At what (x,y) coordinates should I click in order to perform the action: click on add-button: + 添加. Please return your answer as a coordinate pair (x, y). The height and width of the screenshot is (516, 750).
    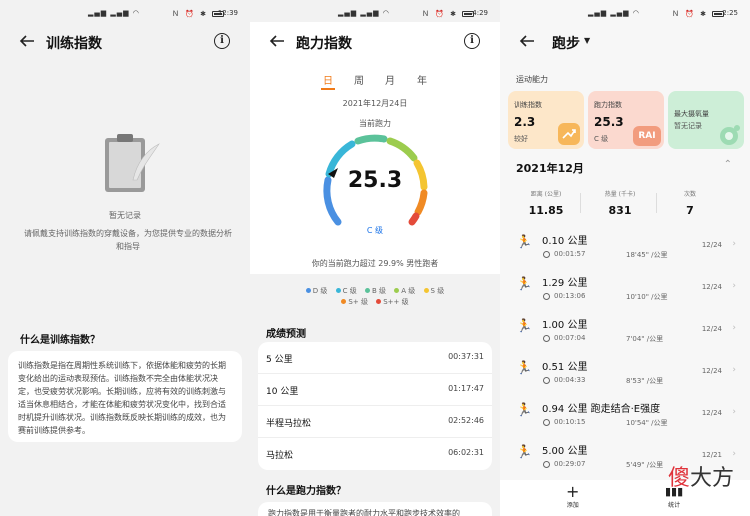
    Looking at the image, I should click on (573, 496).